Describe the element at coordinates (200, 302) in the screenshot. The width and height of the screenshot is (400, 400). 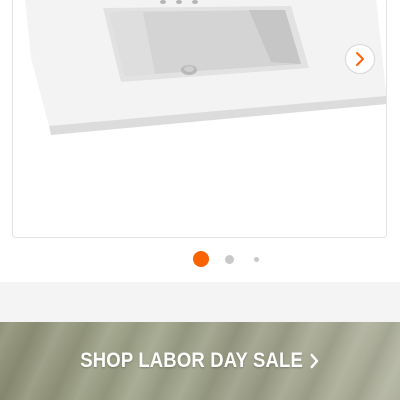
I see `section-divider` at that location.